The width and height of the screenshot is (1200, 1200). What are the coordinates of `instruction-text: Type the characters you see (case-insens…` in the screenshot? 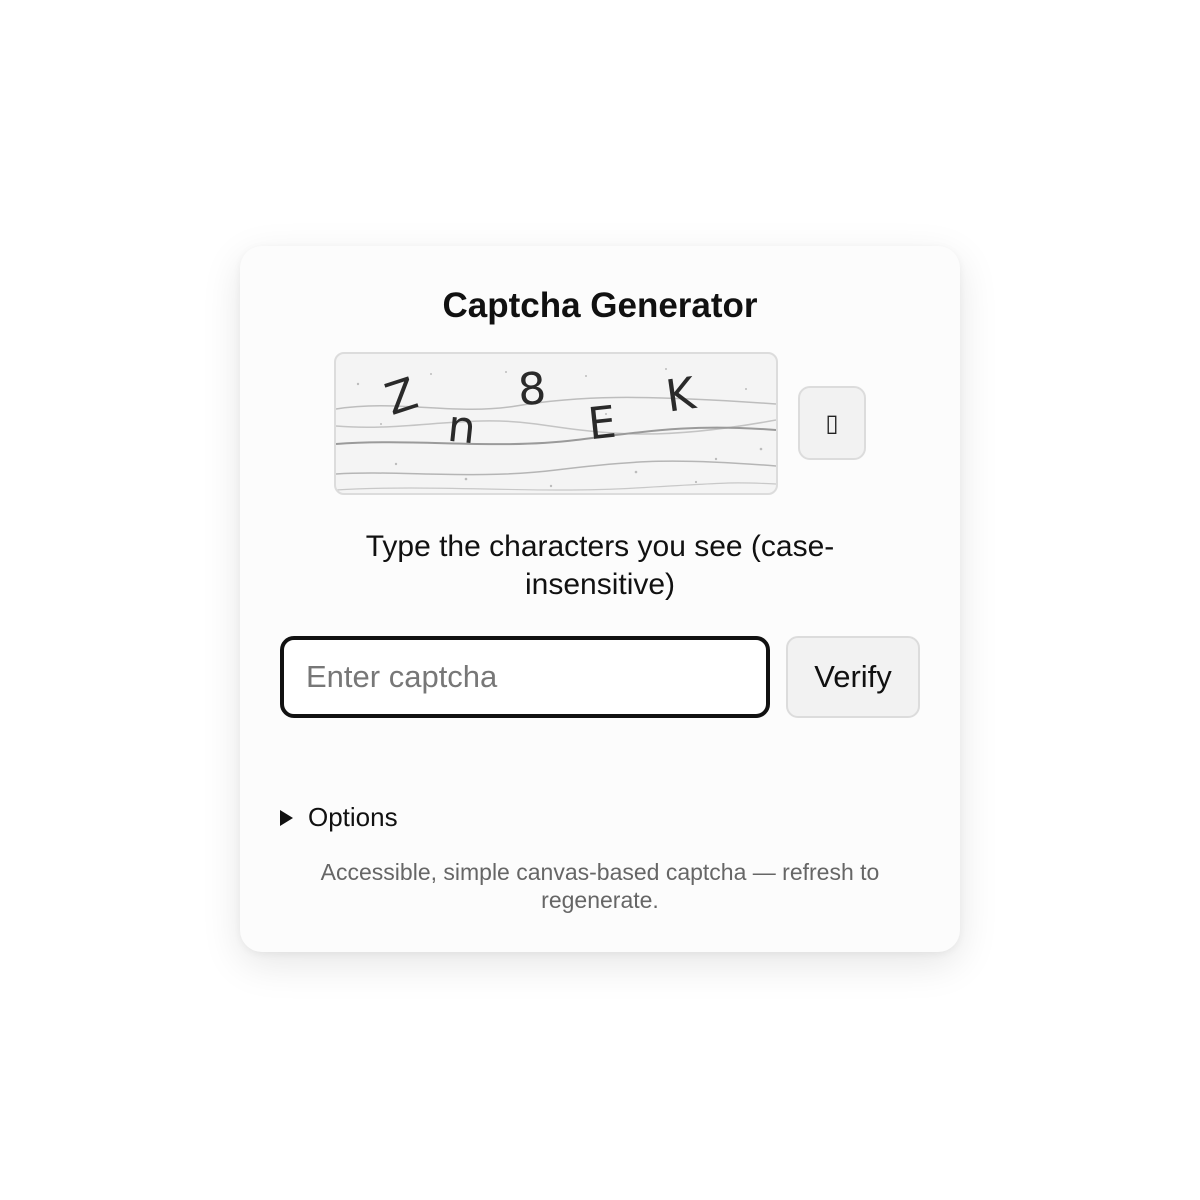 It's located at (600, 565).